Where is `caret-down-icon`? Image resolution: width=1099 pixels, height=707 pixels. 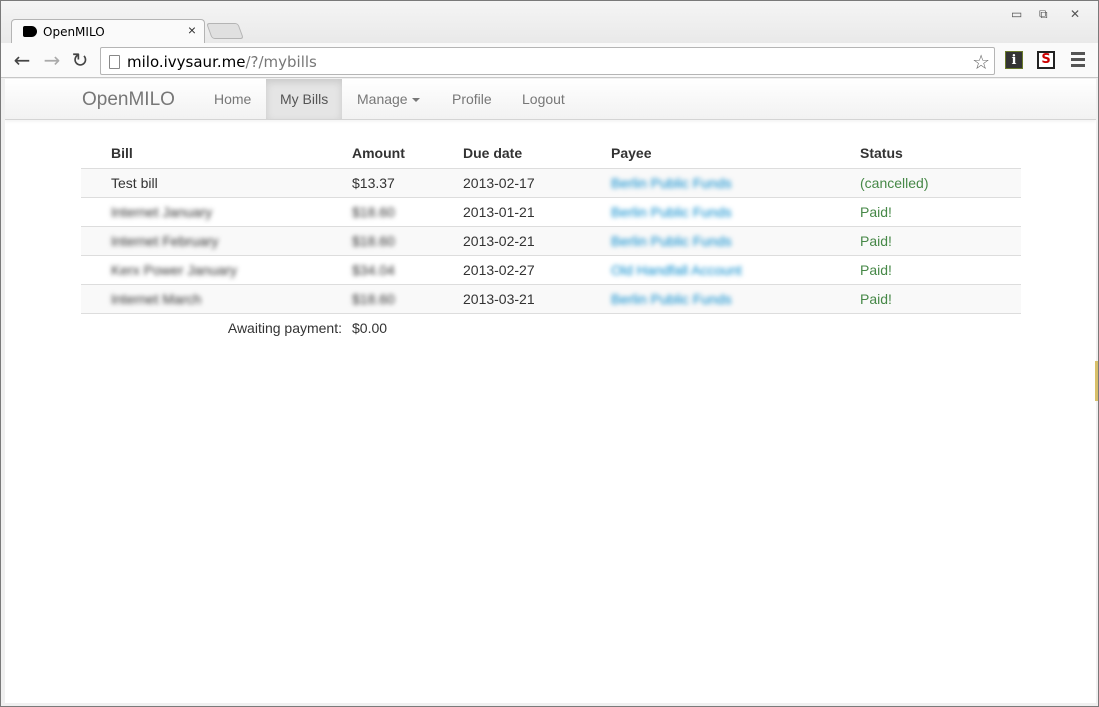
caret-down-icon is located at coordinates (415, 100).